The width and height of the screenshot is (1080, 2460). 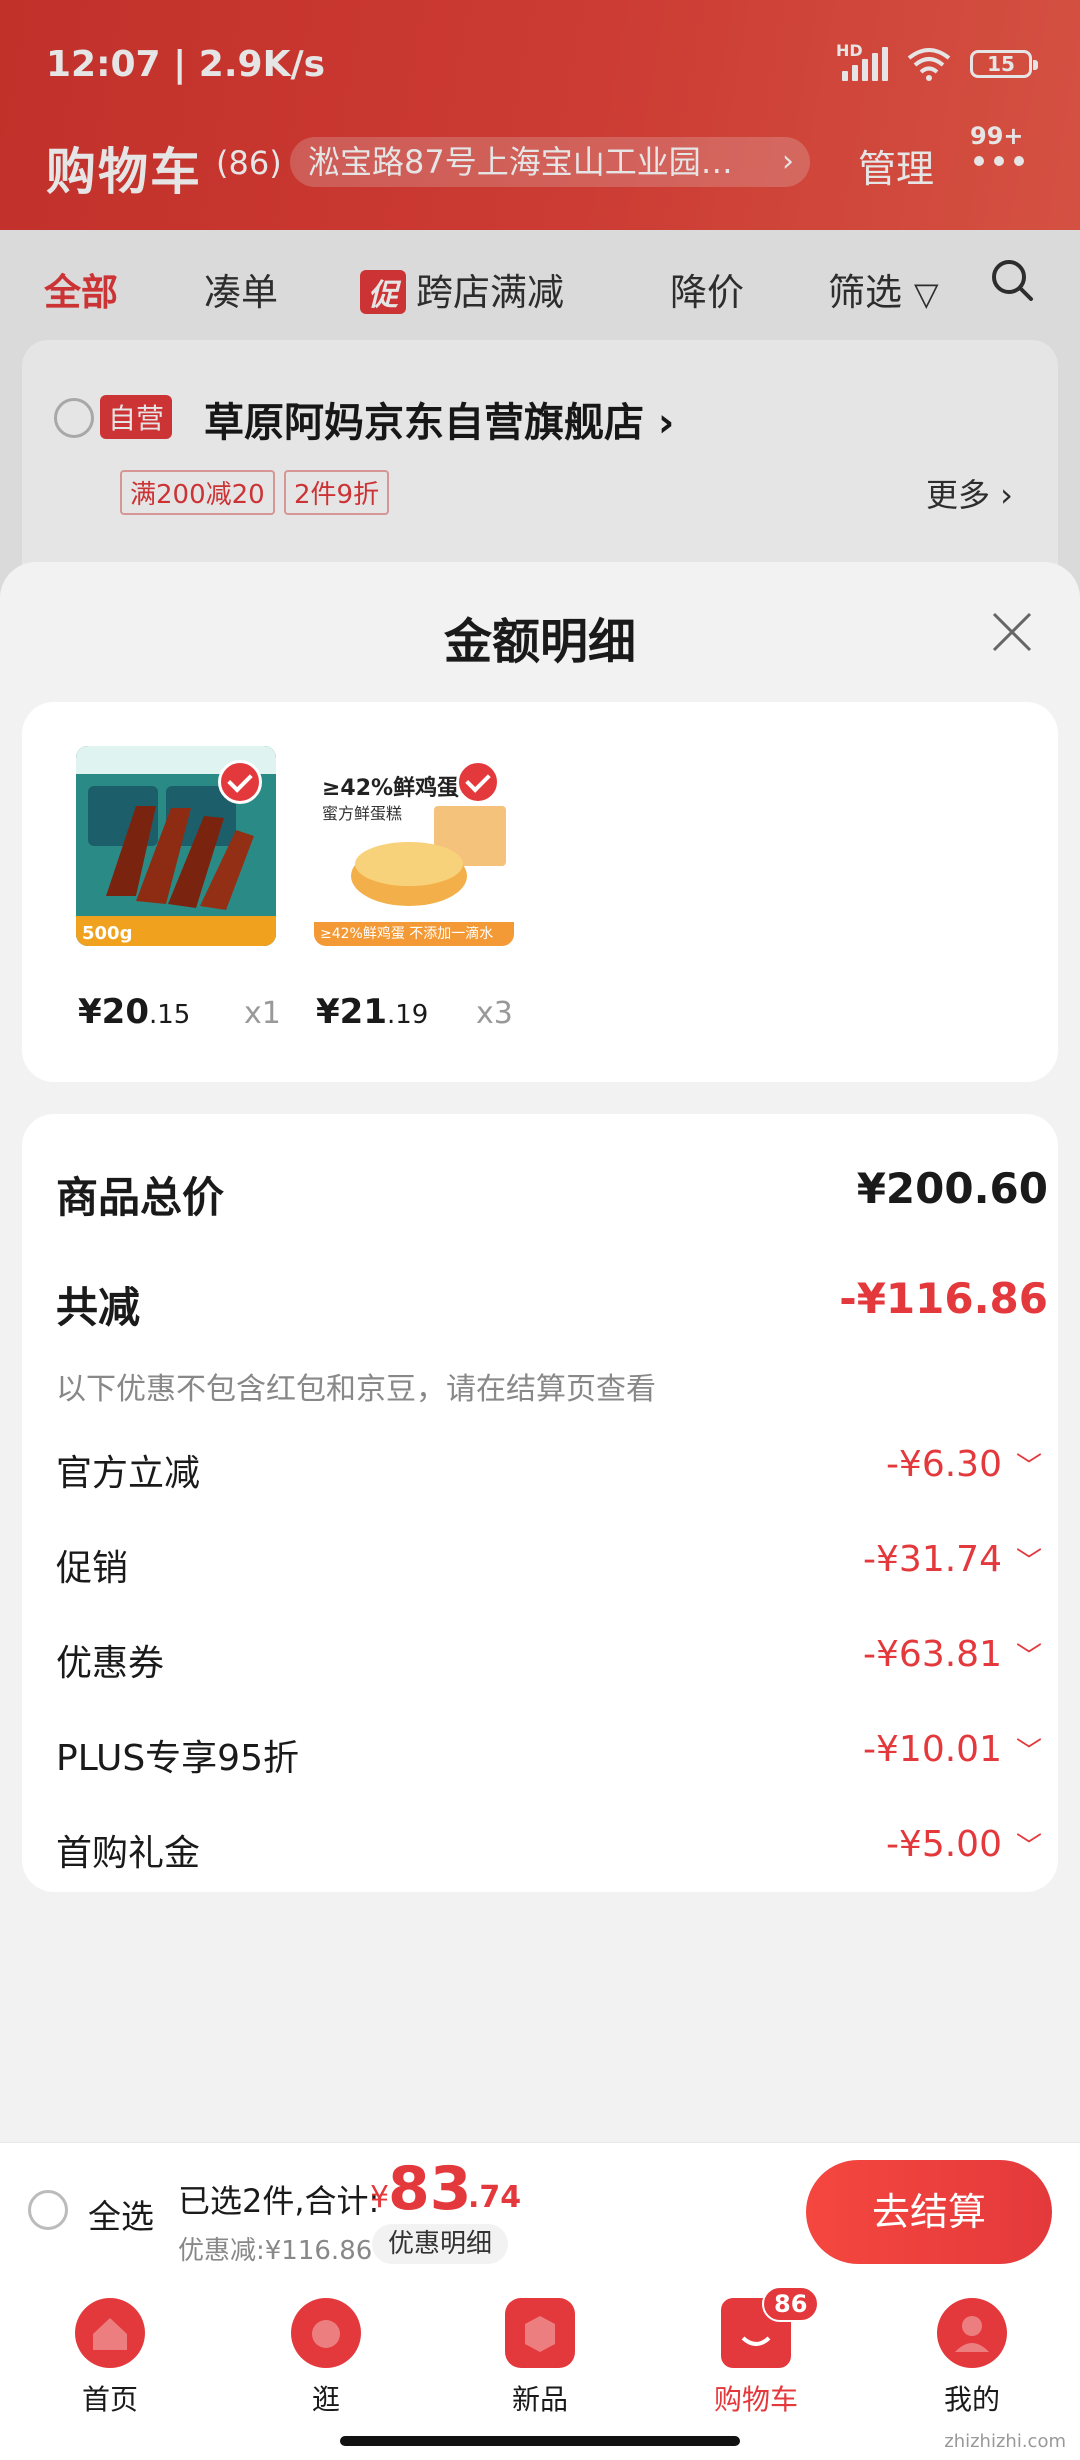 What do you see at coordinates (972, 2333) in the screenshot?
I see `profile-icon` at bounding box center [972, 2333].